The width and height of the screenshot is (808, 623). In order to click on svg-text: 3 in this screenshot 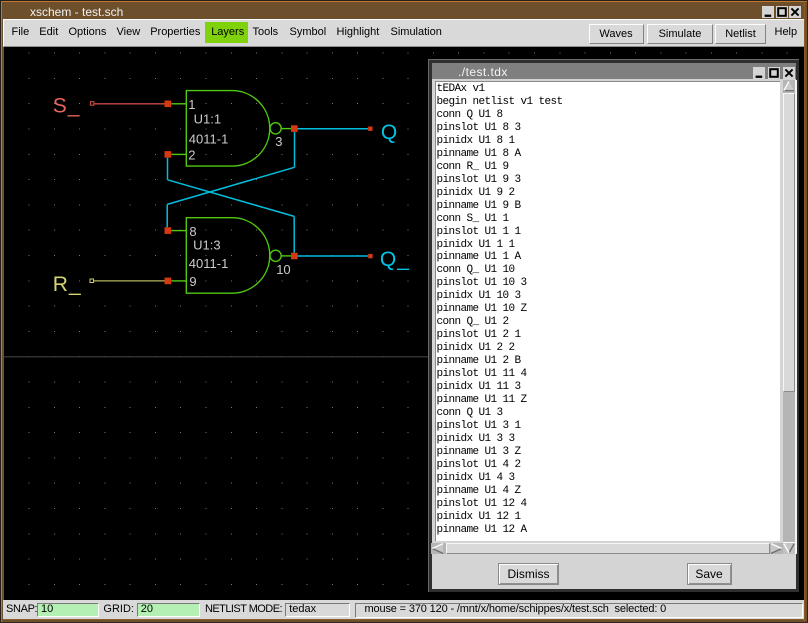, I will do `click(278, 140)`.